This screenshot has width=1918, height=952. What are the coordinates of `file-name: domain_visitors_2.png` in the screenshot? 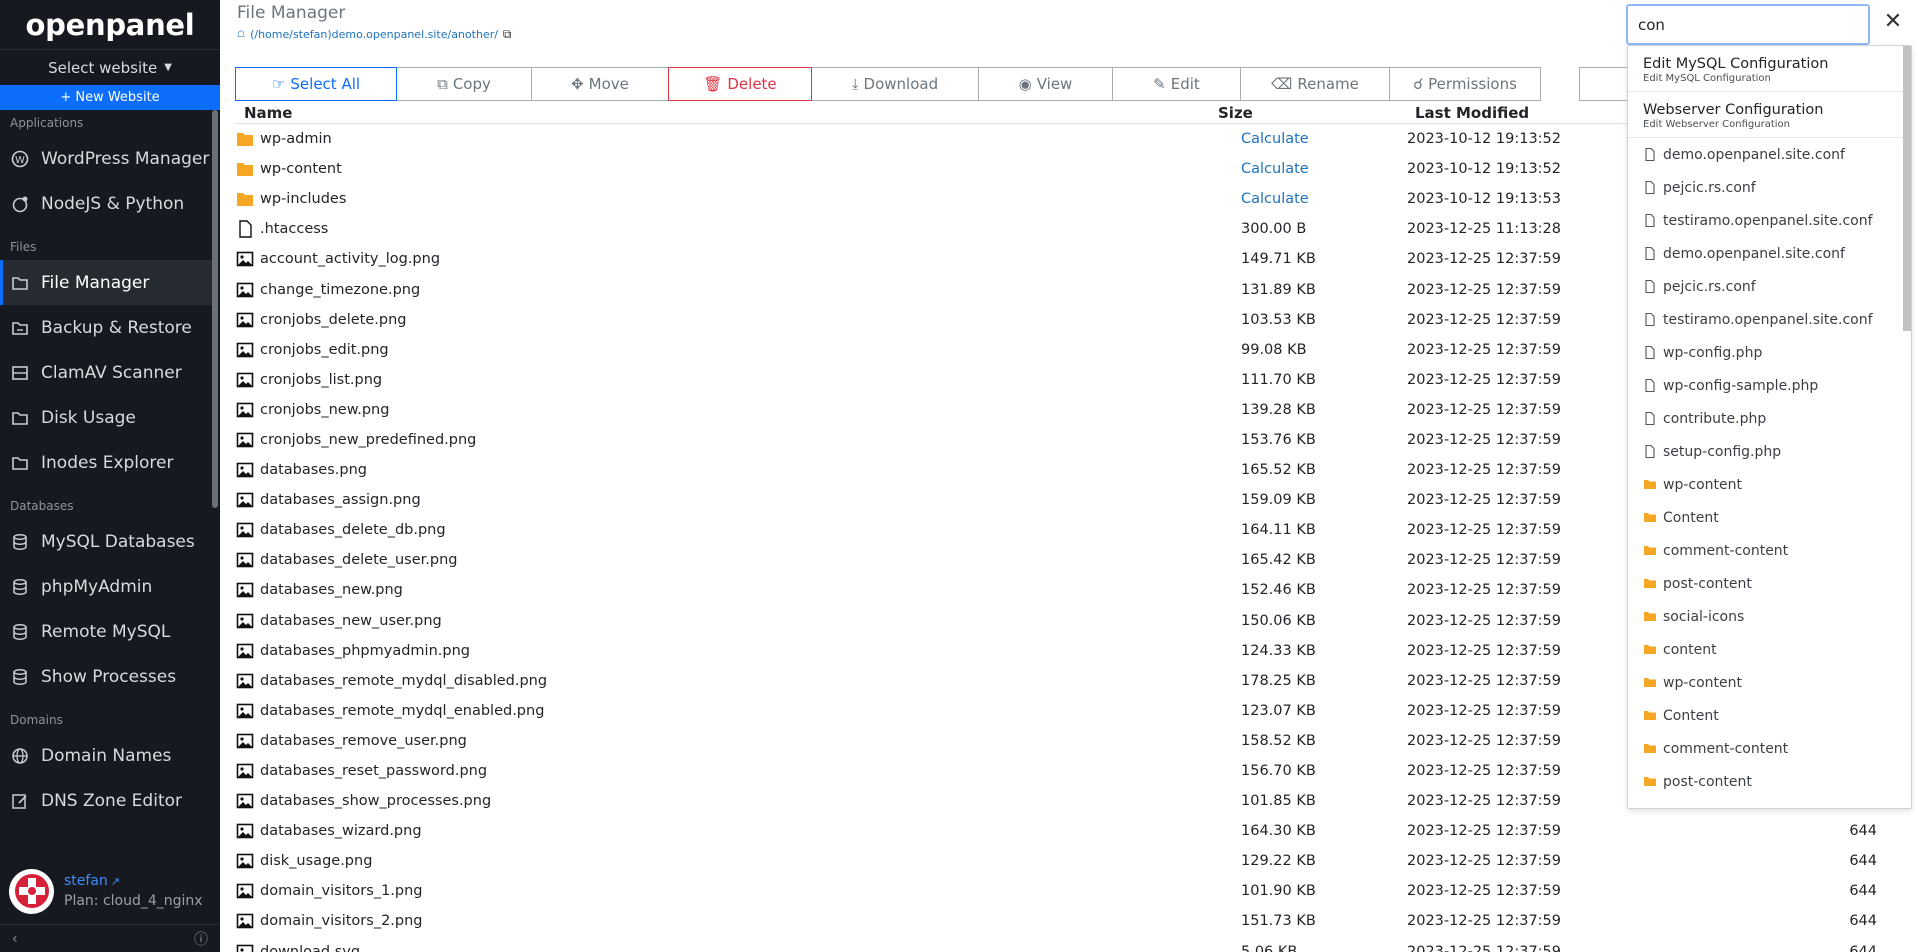 It's located at (341, 921).